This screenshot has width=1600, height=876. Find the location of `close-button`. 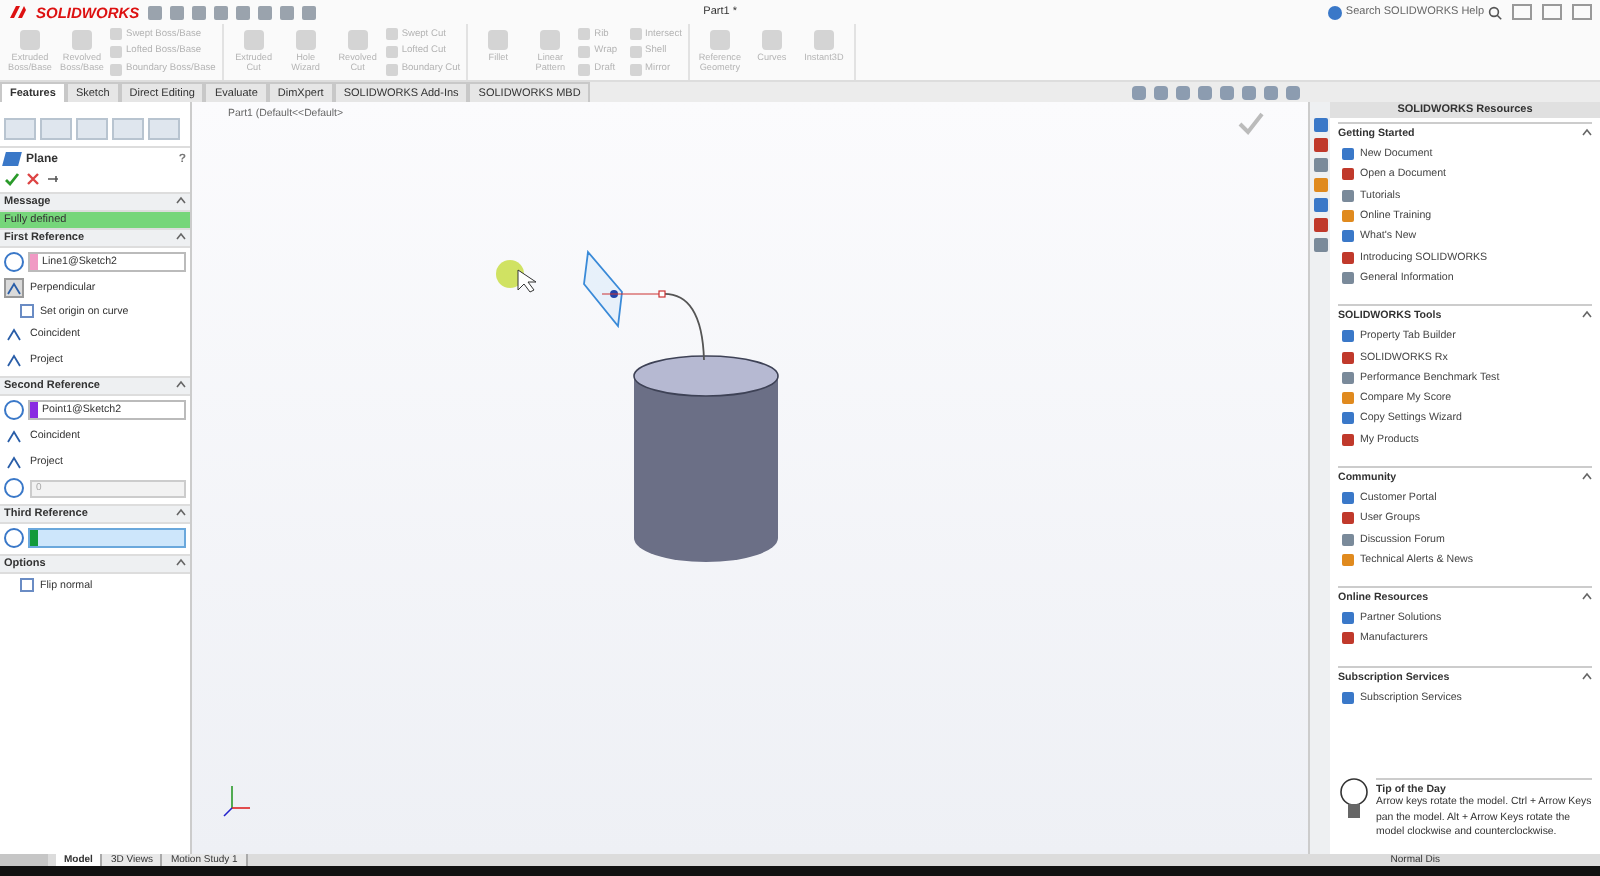

close-button is located at coordinates (1582, 12).